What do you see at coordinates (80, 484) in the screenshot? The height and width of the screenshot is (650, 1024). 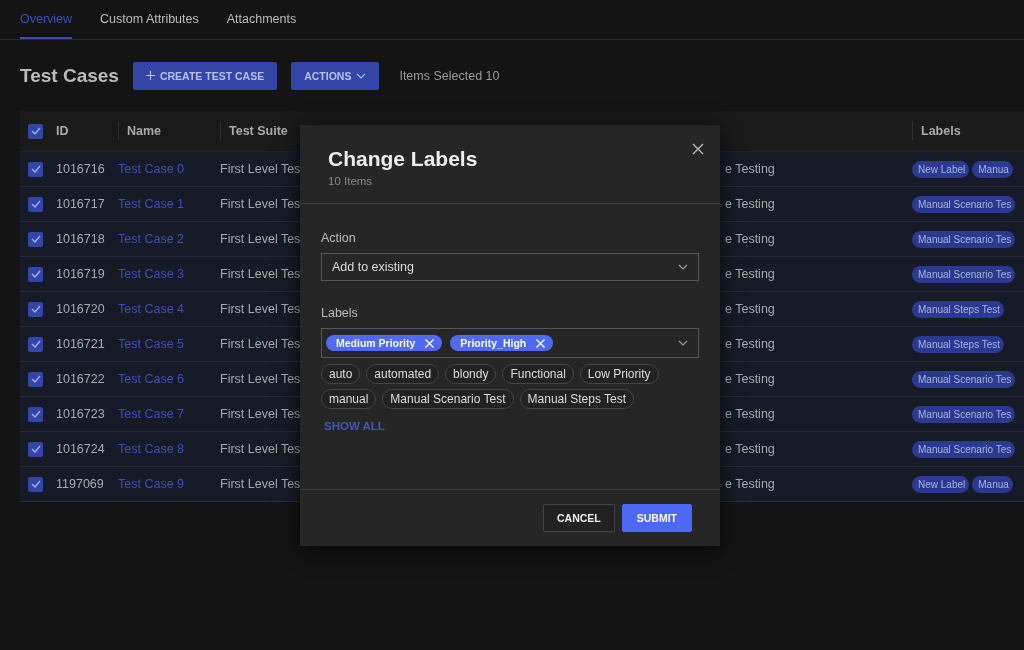 I see `table-cell-text: 1197069` at bounding box center [80, 484].